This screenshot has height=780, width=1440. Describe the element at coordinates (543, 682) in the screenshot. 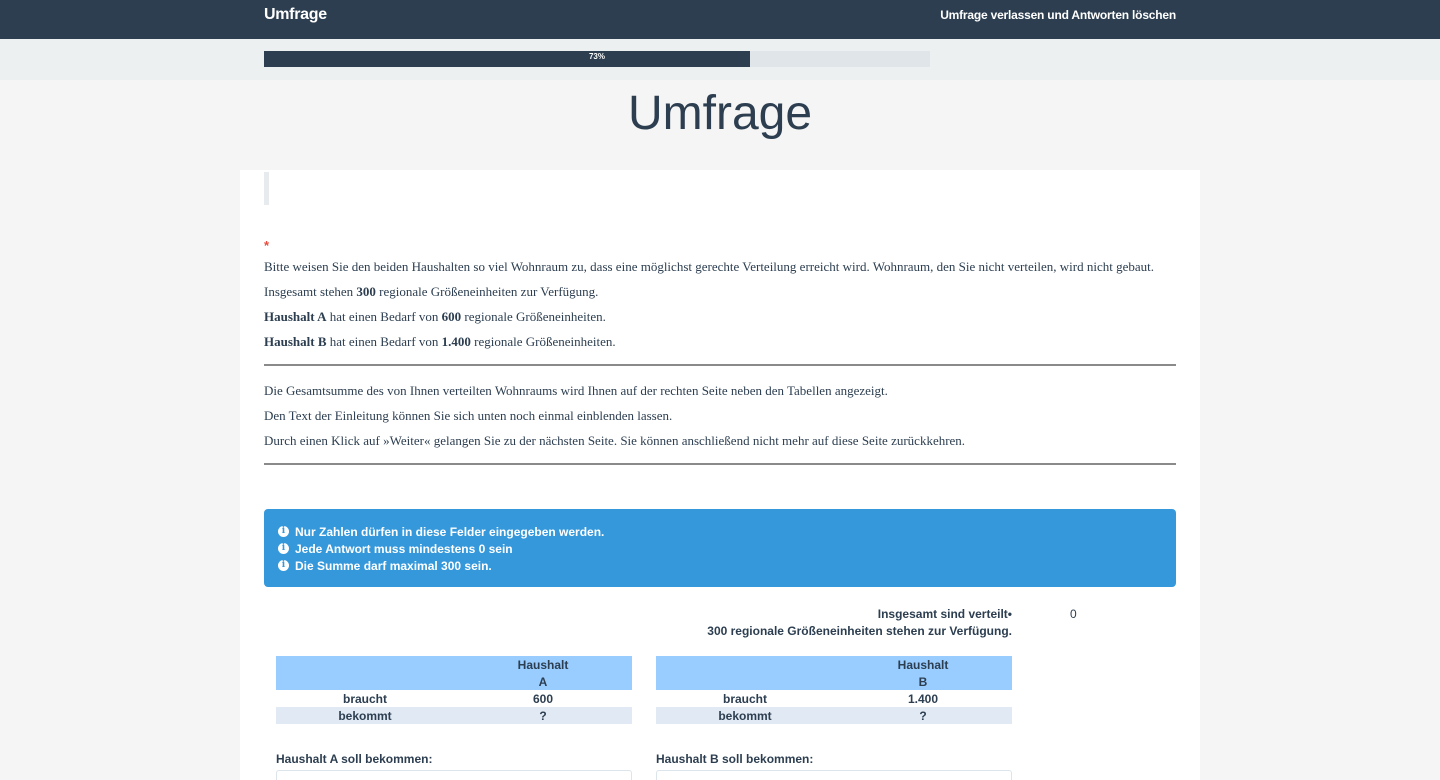

I see `header-label: A` at that location.